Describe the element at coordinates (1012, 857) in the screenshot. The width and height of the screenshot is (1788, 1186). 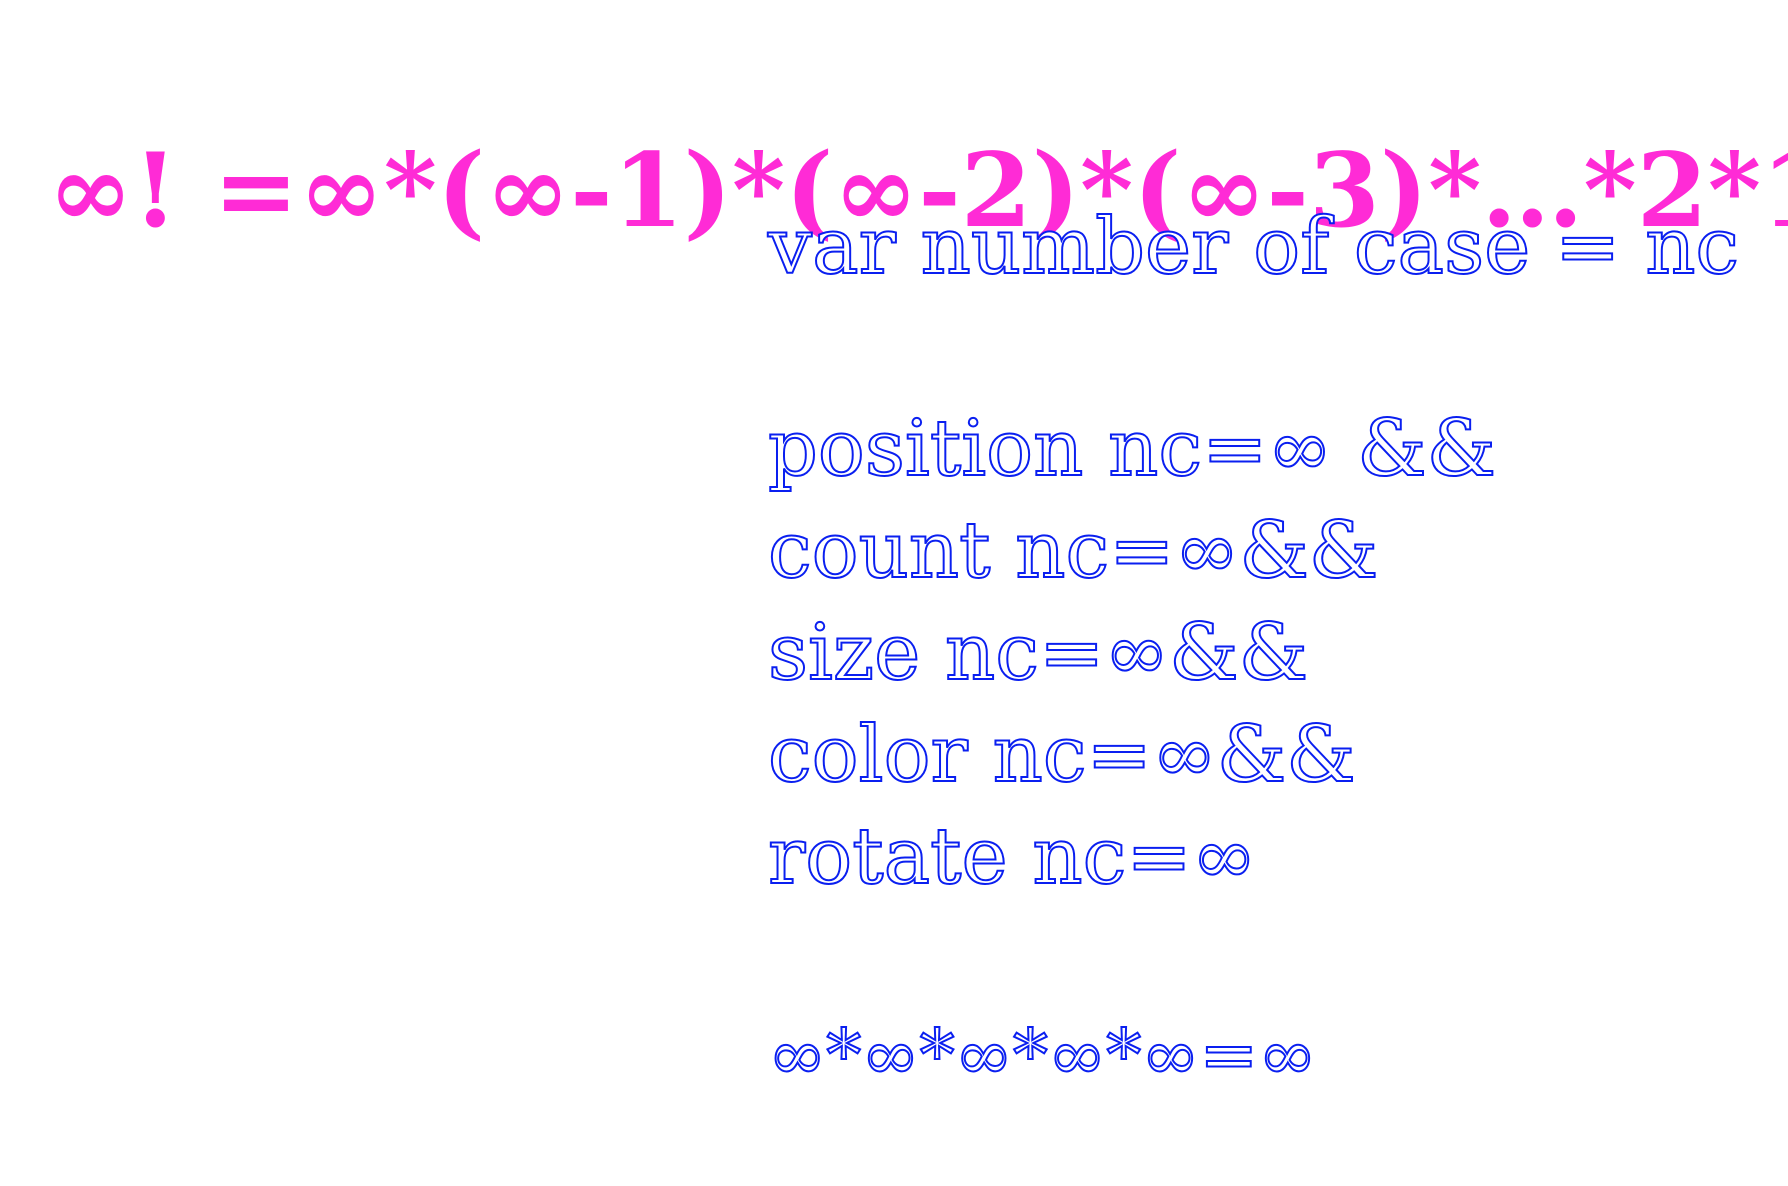
I see `rotate-line: rotate nc=∞` at that location.